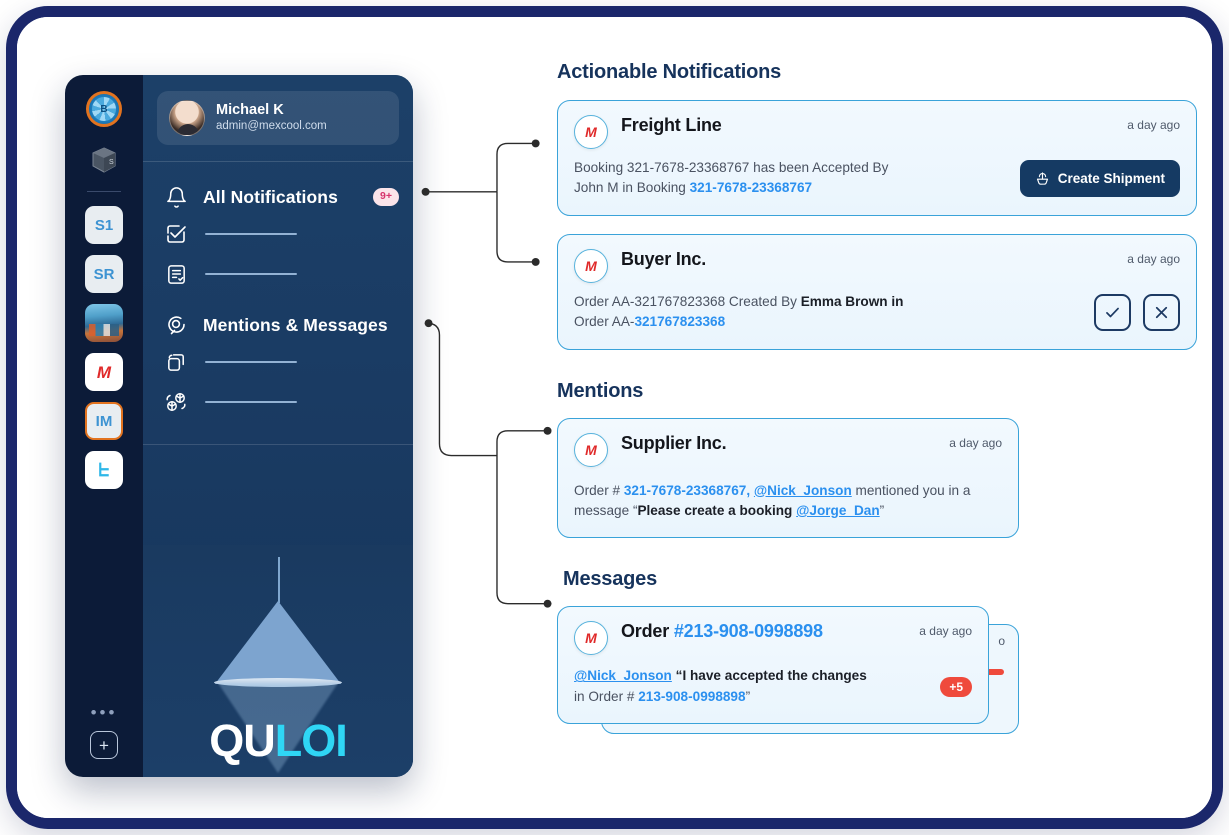  Describe the element at coordinates (111, 162) in the screenshot. I see `svg-text: S` at that location.